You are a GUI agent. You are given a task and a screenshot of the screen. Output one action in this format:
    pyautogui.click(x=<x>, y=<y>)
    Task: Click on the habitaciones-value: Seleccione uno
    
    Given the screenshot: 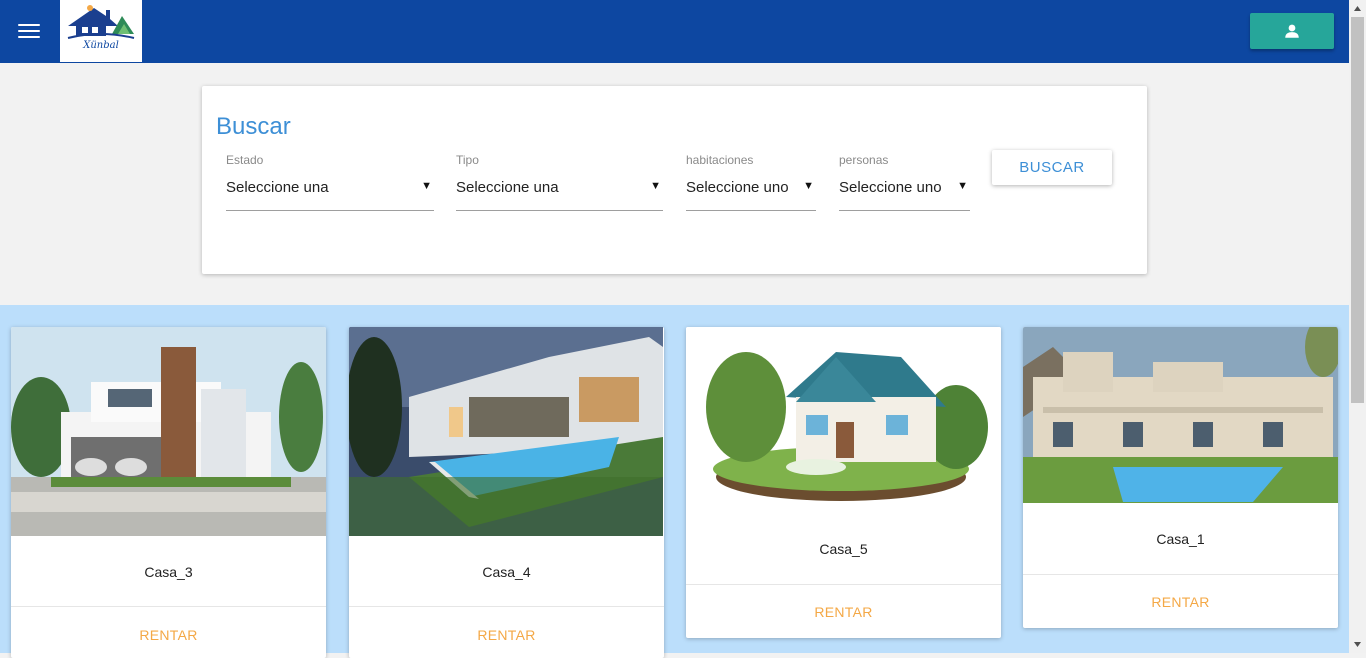 What is the action you would take?
    pyautogui.click(x=737, y=187)
    